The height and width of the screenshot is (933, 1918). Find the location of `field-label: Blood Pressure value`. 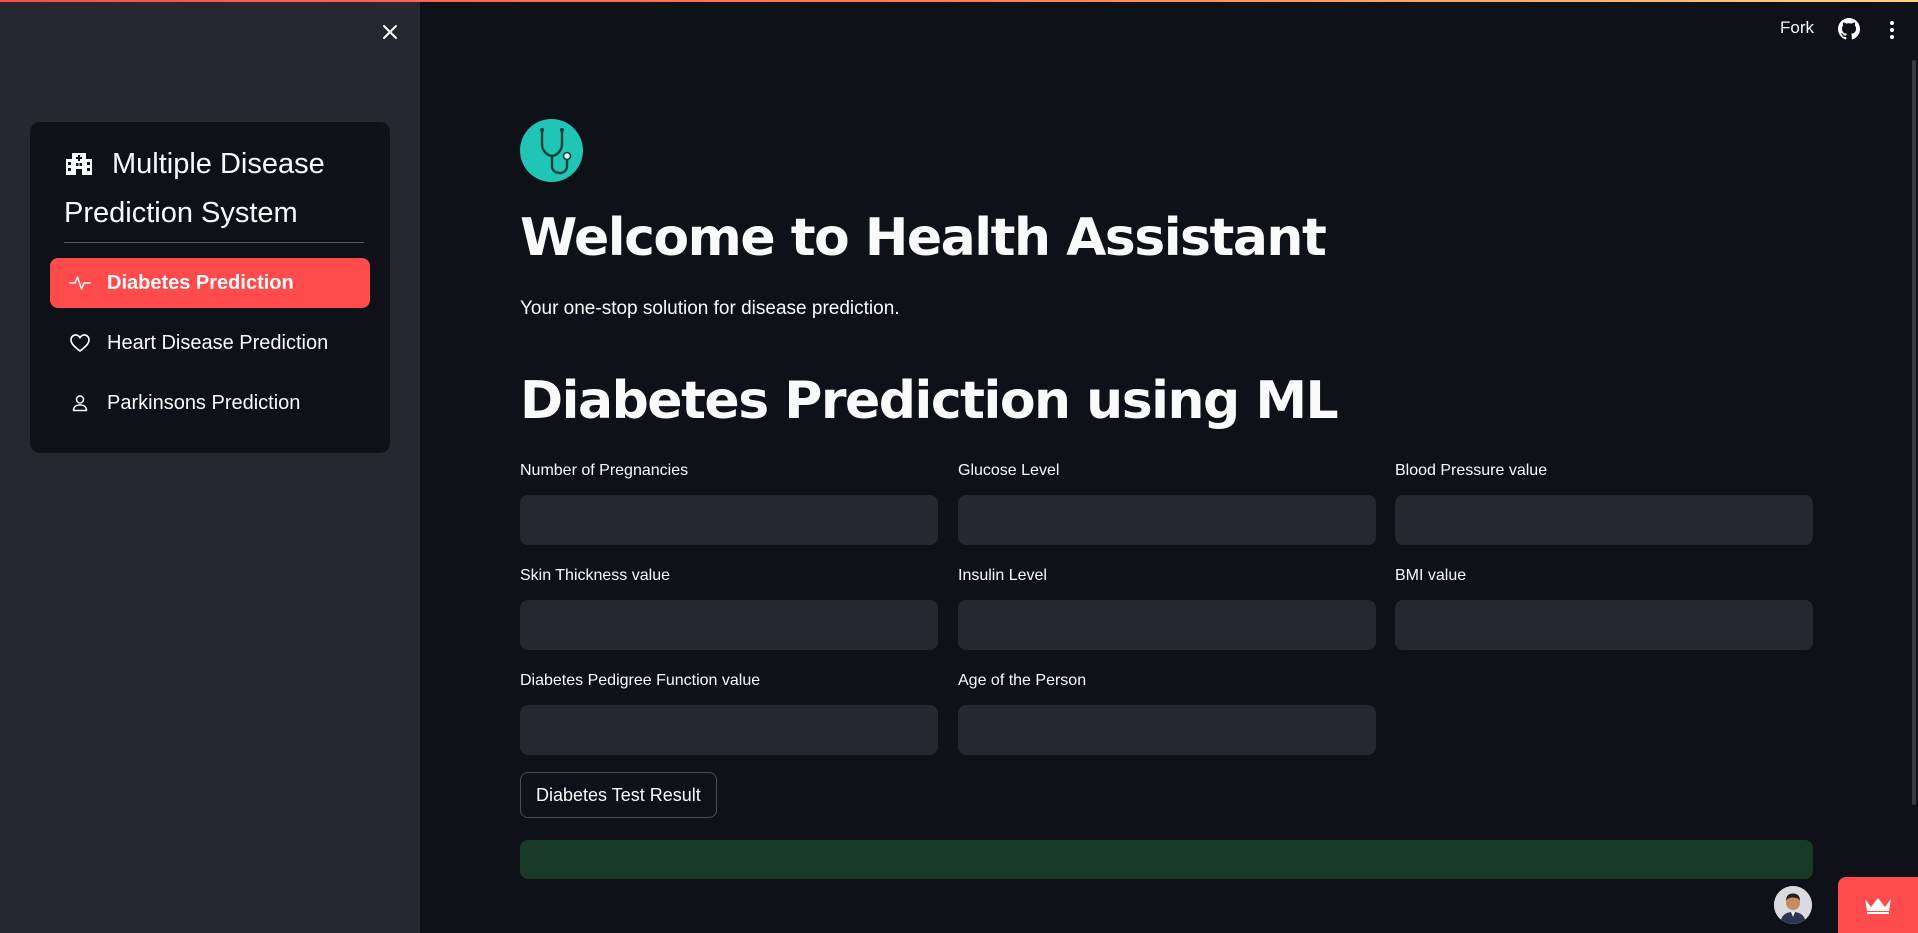

field-label: Blood Pressure value is located at coordinates (1471, 470).